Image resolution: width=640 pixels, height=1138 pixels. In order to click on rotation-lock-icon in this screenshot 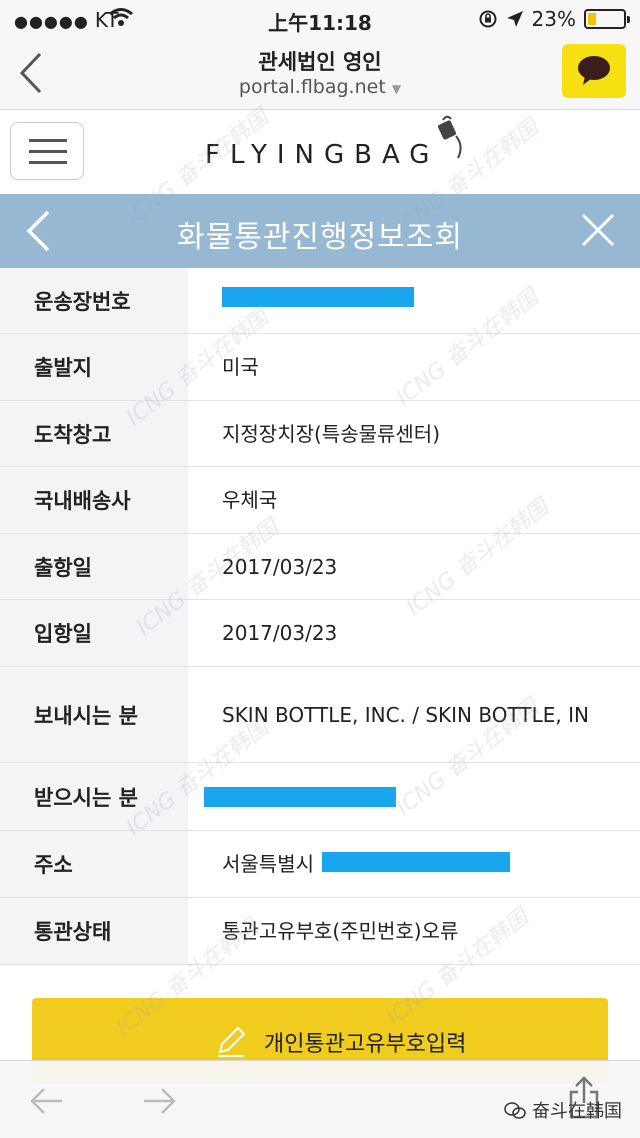, I will do `click(488, 19)`.